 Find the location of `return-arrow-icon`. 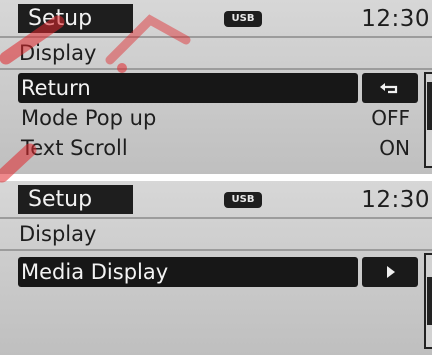

return-arrow-icon is located at coordinates (389, 88).